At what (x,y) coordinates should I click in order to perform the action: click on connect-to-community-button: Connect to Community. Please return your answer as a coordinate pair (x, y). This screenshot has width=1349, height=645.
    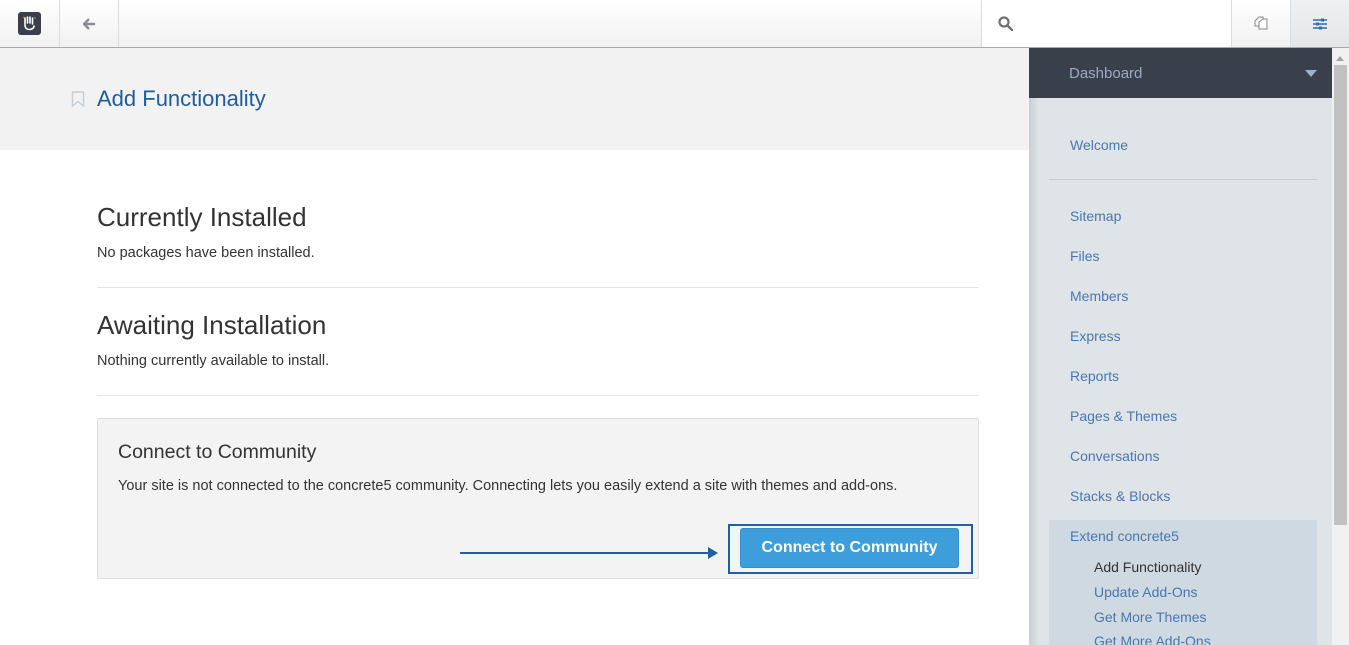
    Looking at the image, I should click on (849, 548).